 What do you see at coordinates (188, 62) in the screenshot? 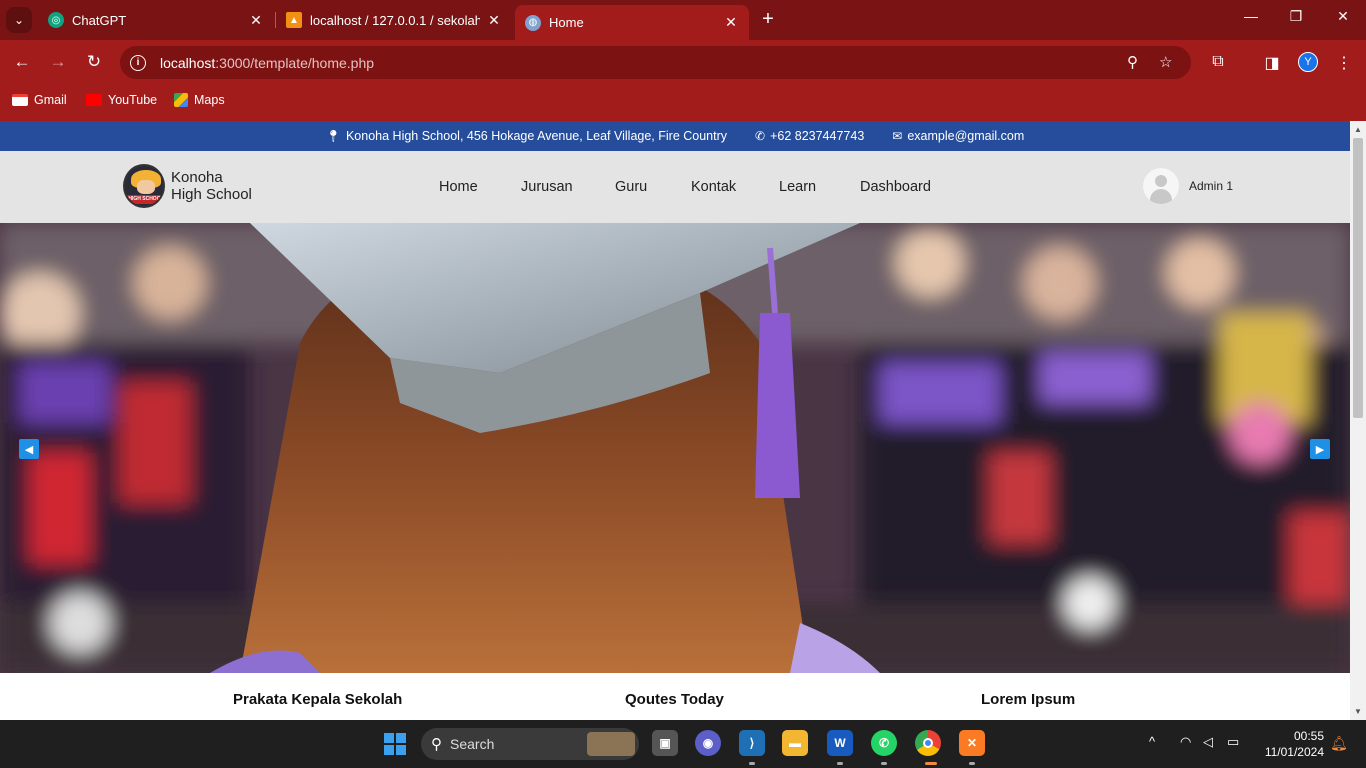
I see `address-host: localhost` at bounding box center [188, 62].